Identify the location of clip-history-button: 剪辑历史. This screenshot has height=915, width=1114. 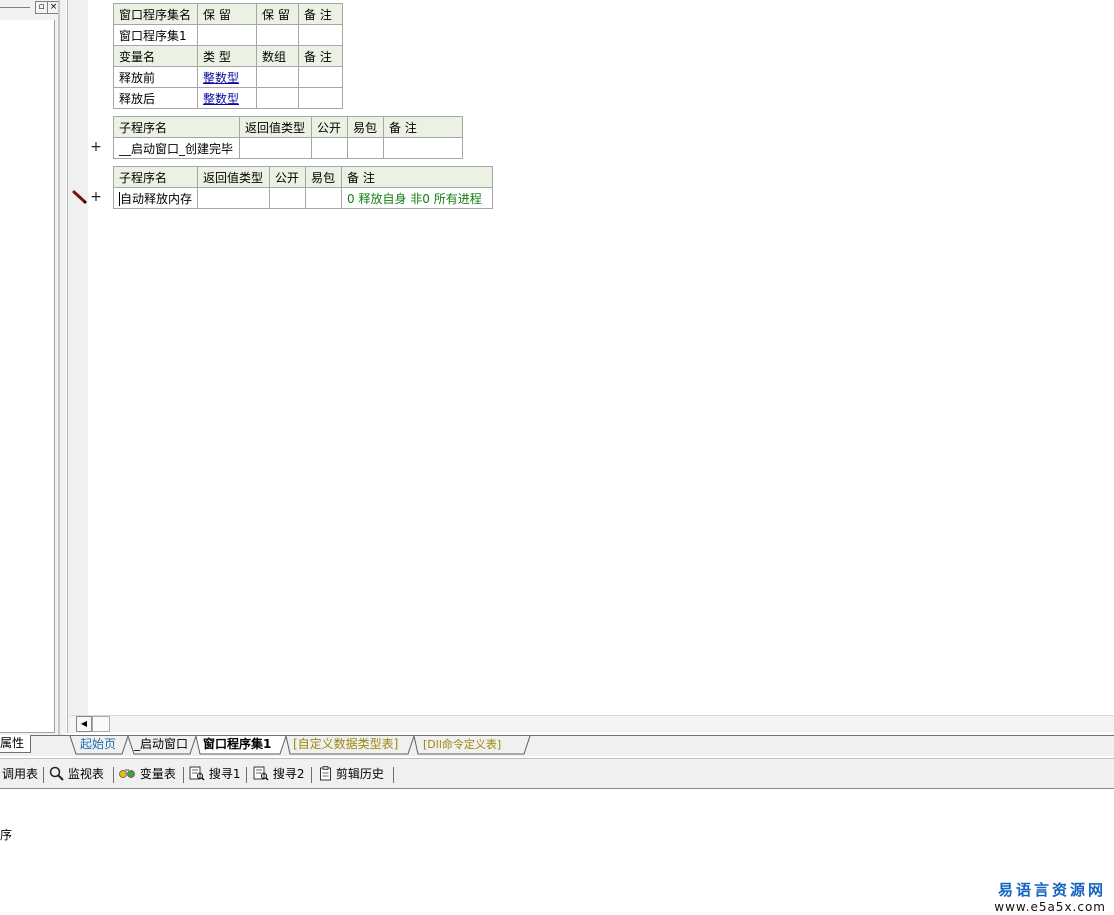
(351, 774).